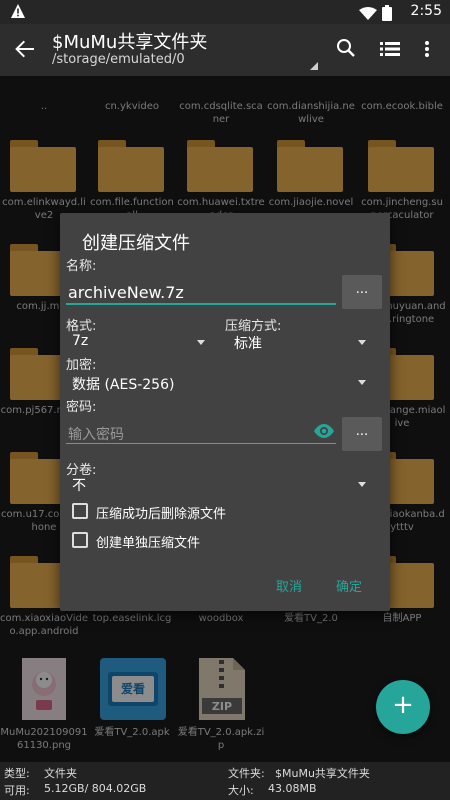  Describe the element at coordinates (136, 243) in the screenshot. I see `dialog-title: 创建压缩文件` at that location.